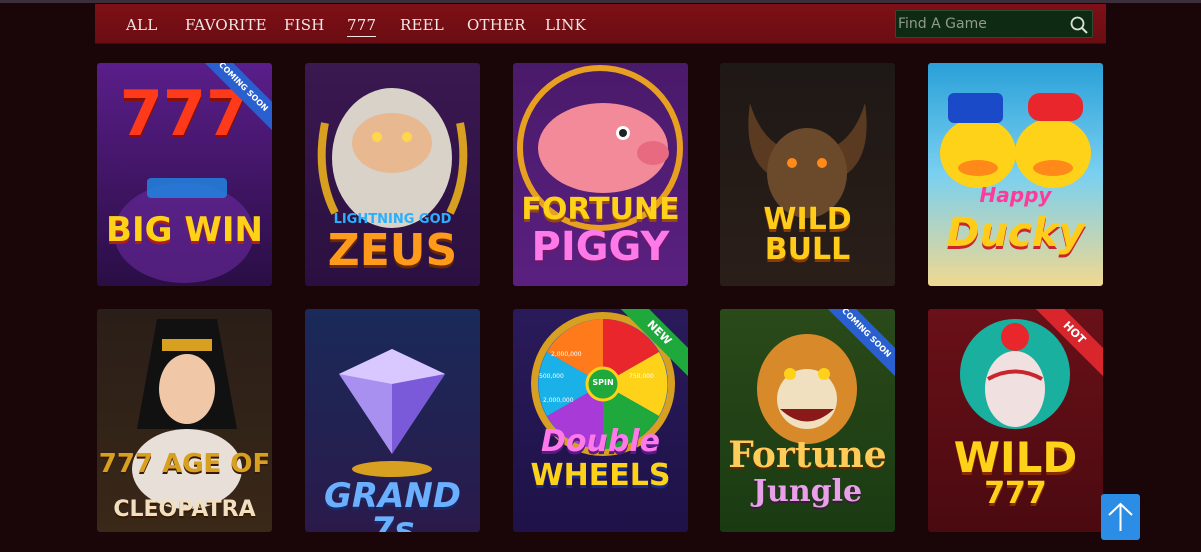 Image resolution: width=1201 pixels, height=552 pixels. I want to click on search-box, so click(994, 24).